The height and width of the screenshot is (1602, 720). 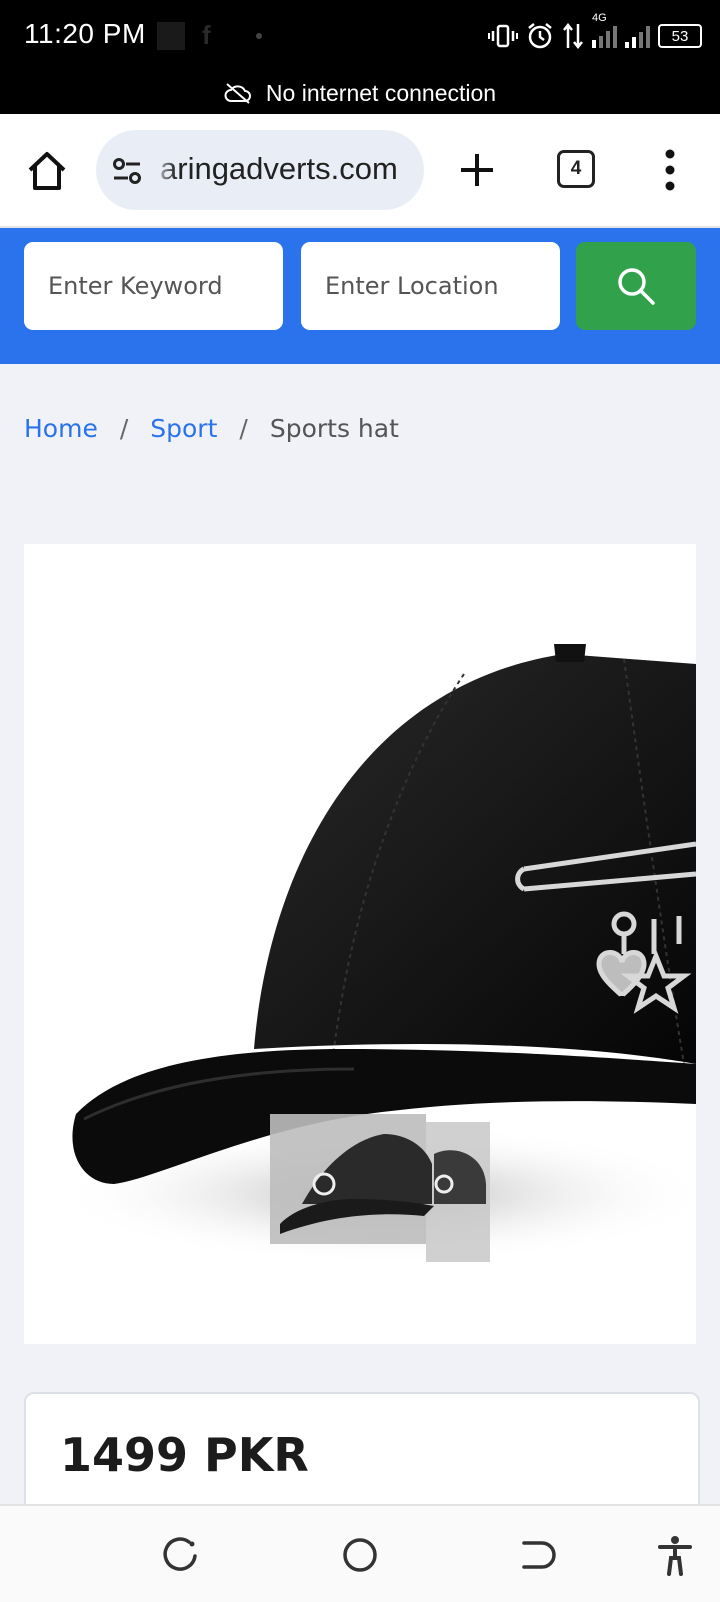 I want to click on more-vert-icon, so click(x=670, y=170).